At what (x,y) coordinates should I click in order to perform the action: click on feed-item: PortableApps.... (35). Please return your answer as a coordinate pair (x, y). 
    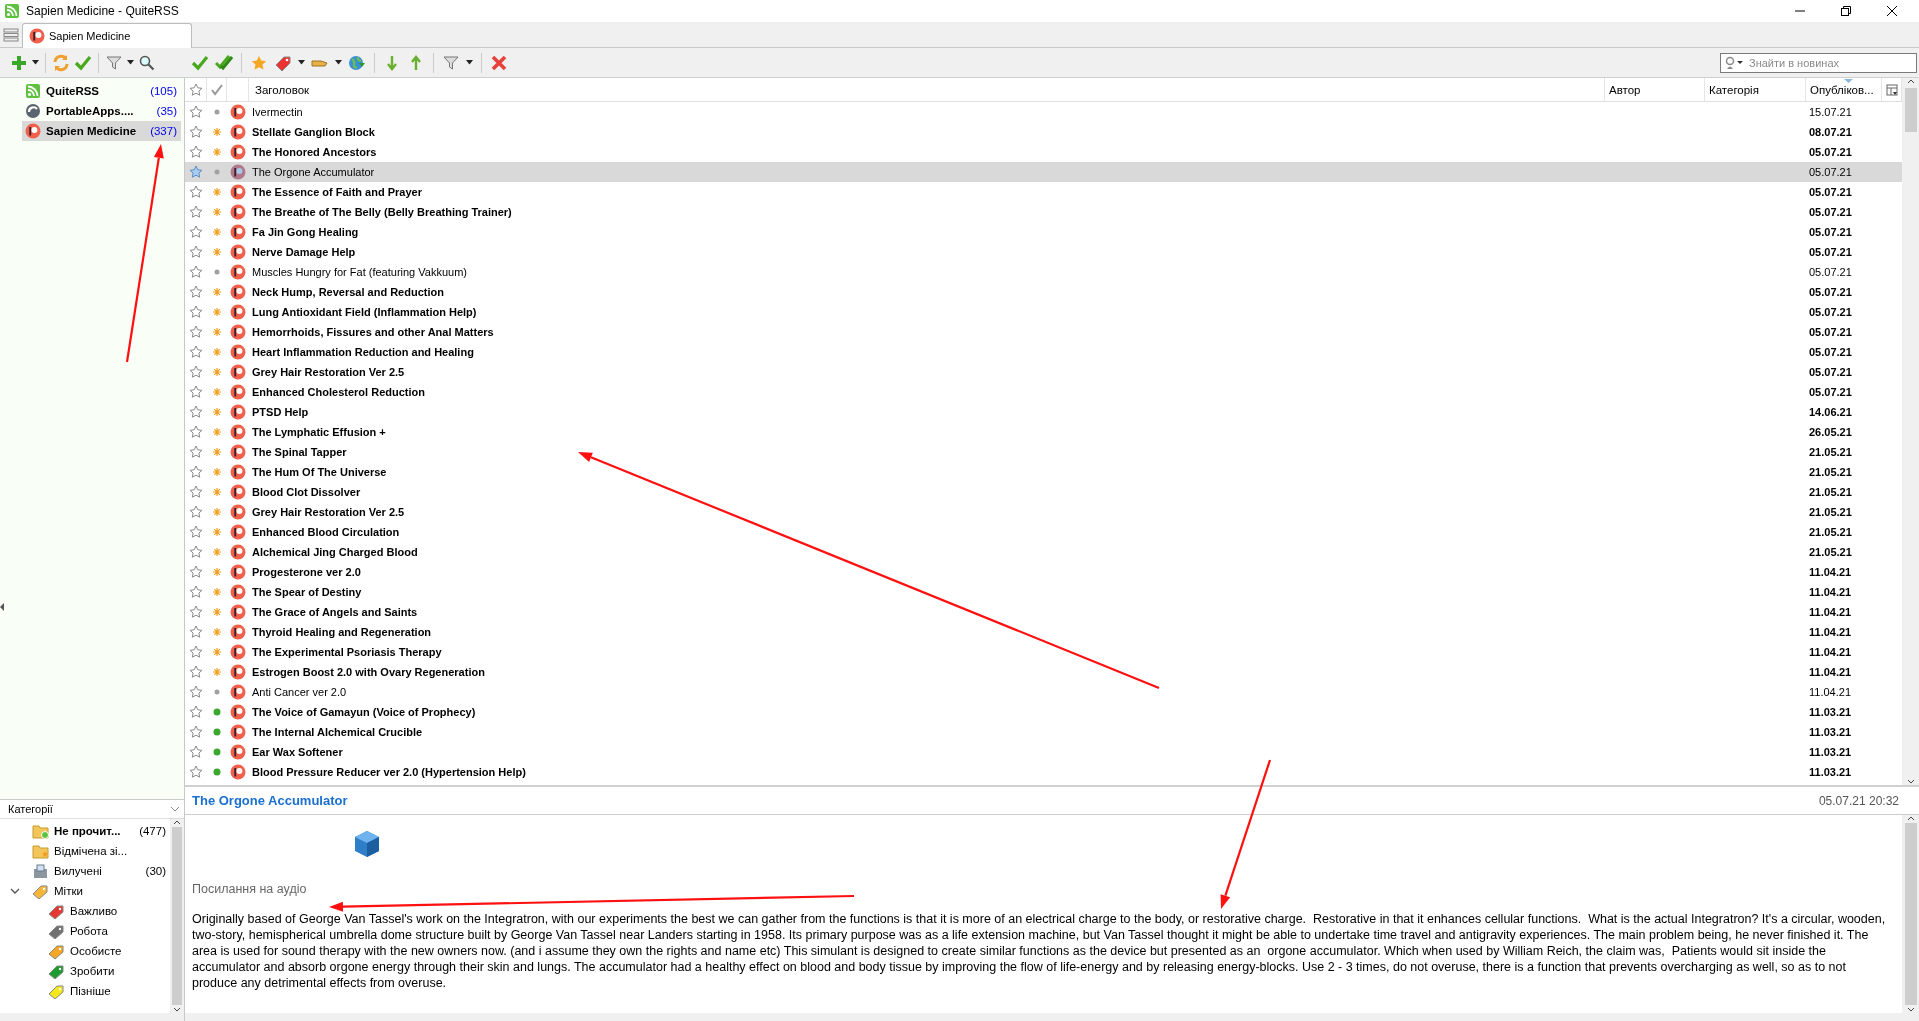
    Looking at the image, I should click on (101, 111).